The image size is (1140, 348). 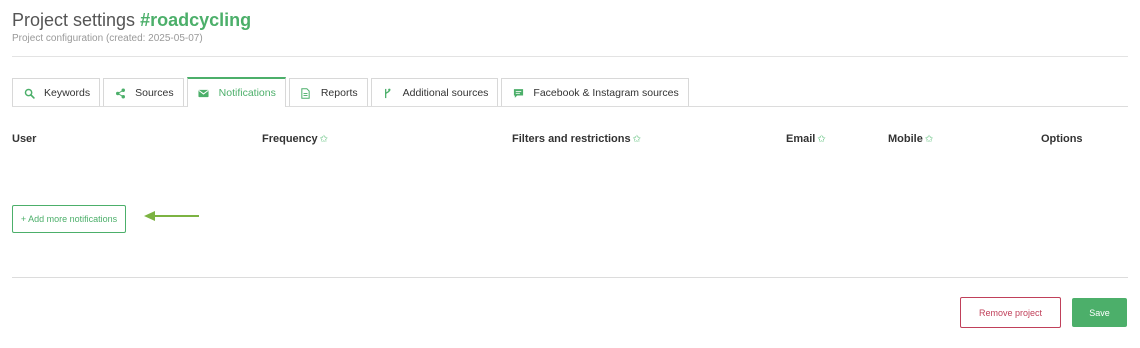 What do you see at coordinates (290, 139) in the screenshot?
I see `column-frequency-label: Frequency` at bounding box center [290, 139].